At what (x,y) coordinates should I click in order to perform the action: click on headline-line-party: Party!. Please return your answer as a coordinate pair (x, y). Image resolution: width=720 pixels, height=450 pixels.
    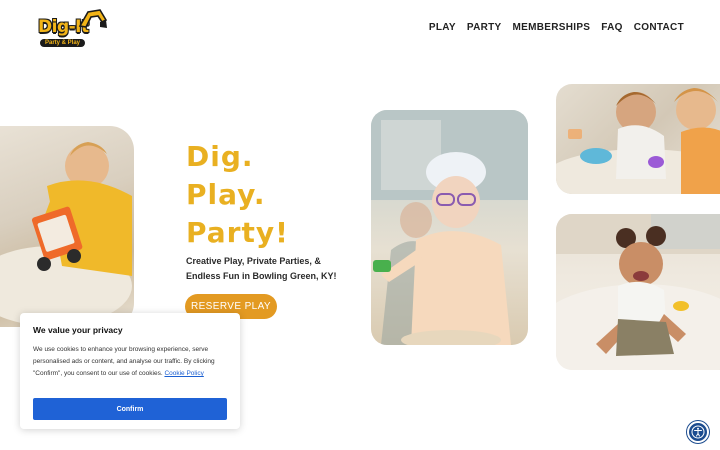
    Looking at the image, I should click on (237, 232).